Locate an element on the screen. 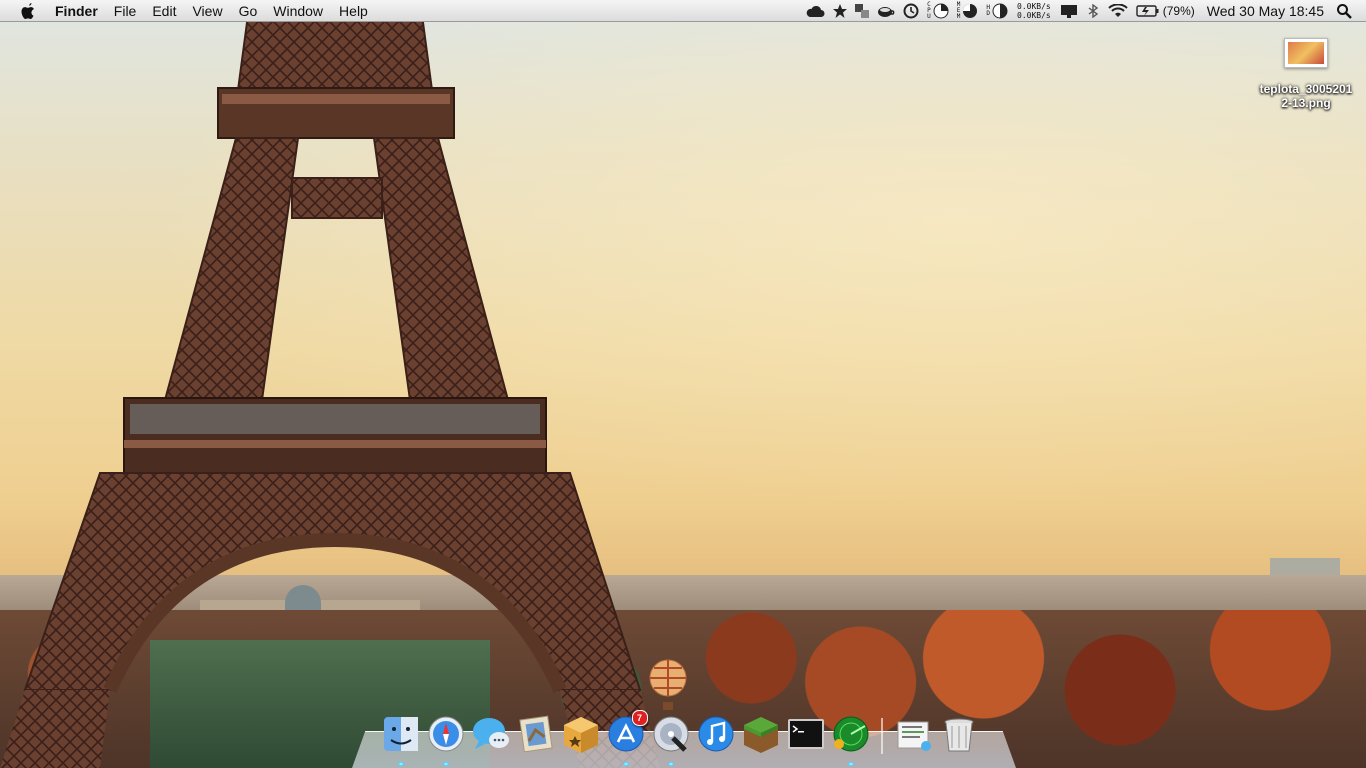  cpu-monitor: CPU is located at coordinates (938, 11).